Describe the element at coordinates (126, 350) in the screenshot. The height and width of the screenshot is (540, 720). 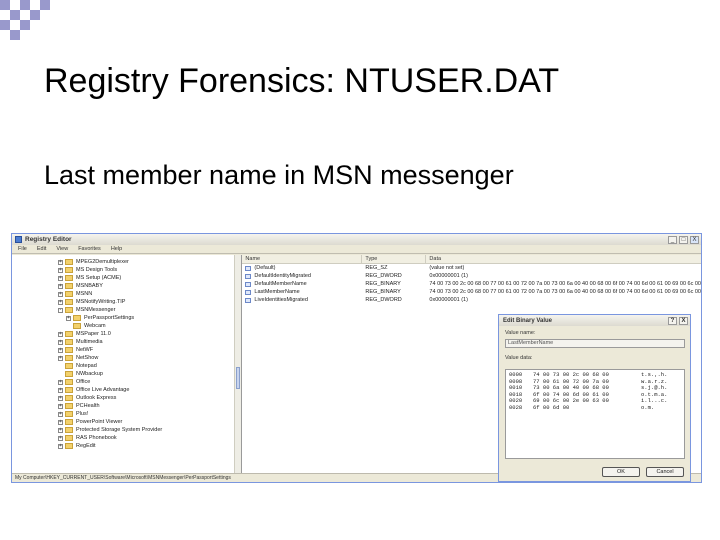
I see `tree-item: + NetWF` at that location.